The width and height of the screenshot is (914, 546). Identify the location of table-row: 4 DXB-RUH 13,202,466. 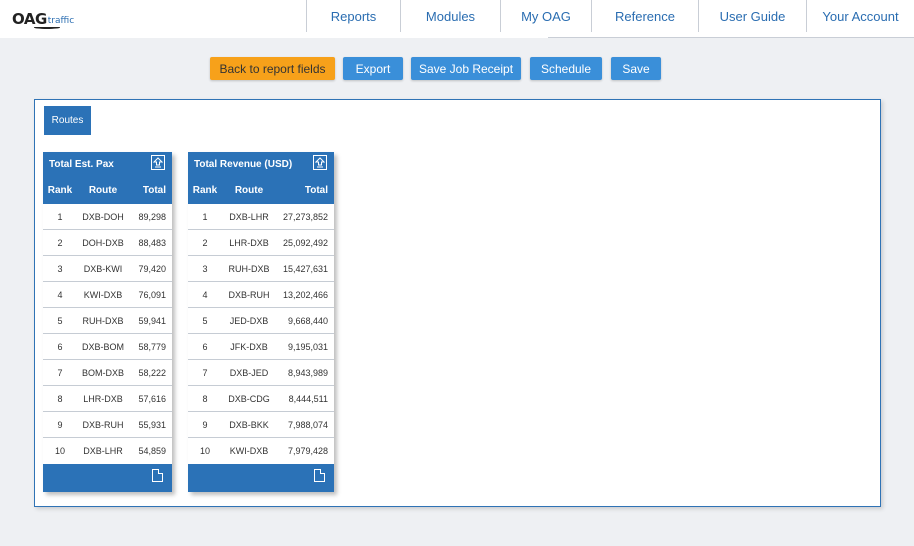
(261, 295).